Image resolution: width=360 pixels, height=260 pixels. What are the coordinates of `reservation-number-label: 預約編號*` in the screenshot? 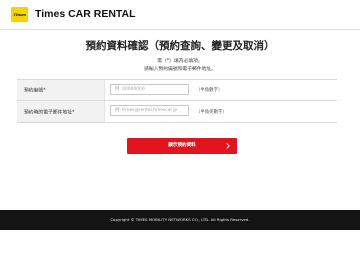 It's located at (35, 91).